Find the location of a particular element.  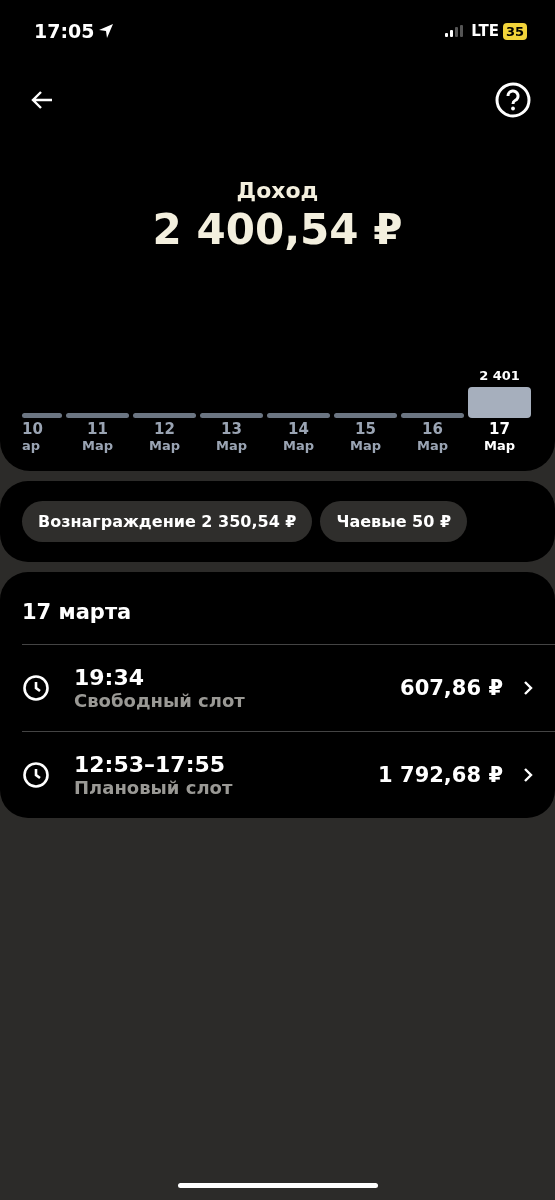

slot-time: 12:53–17:55 is located at coordinates (150, 764).